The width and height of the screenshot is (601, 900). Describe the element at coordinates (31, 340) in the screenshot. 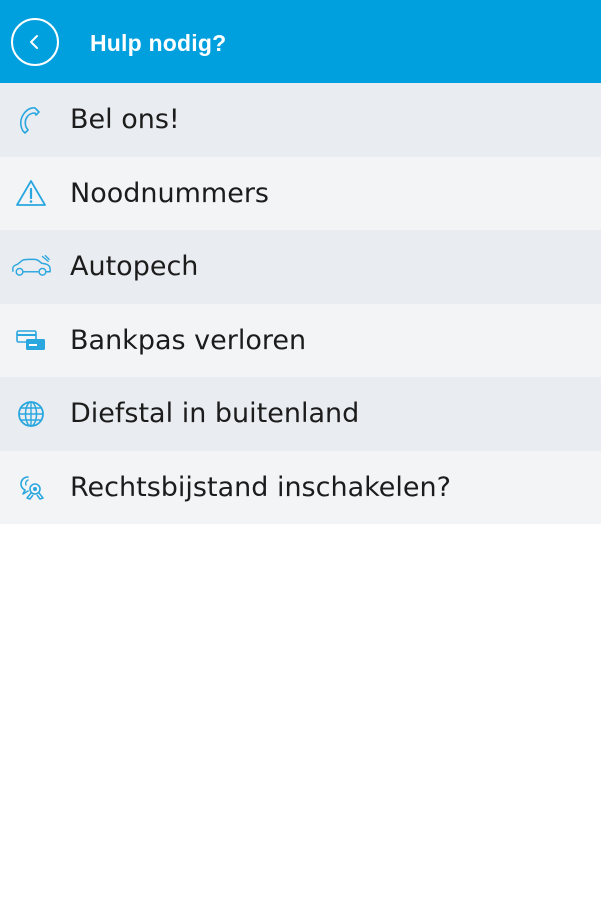

I see `bank-card-icon` at that location.